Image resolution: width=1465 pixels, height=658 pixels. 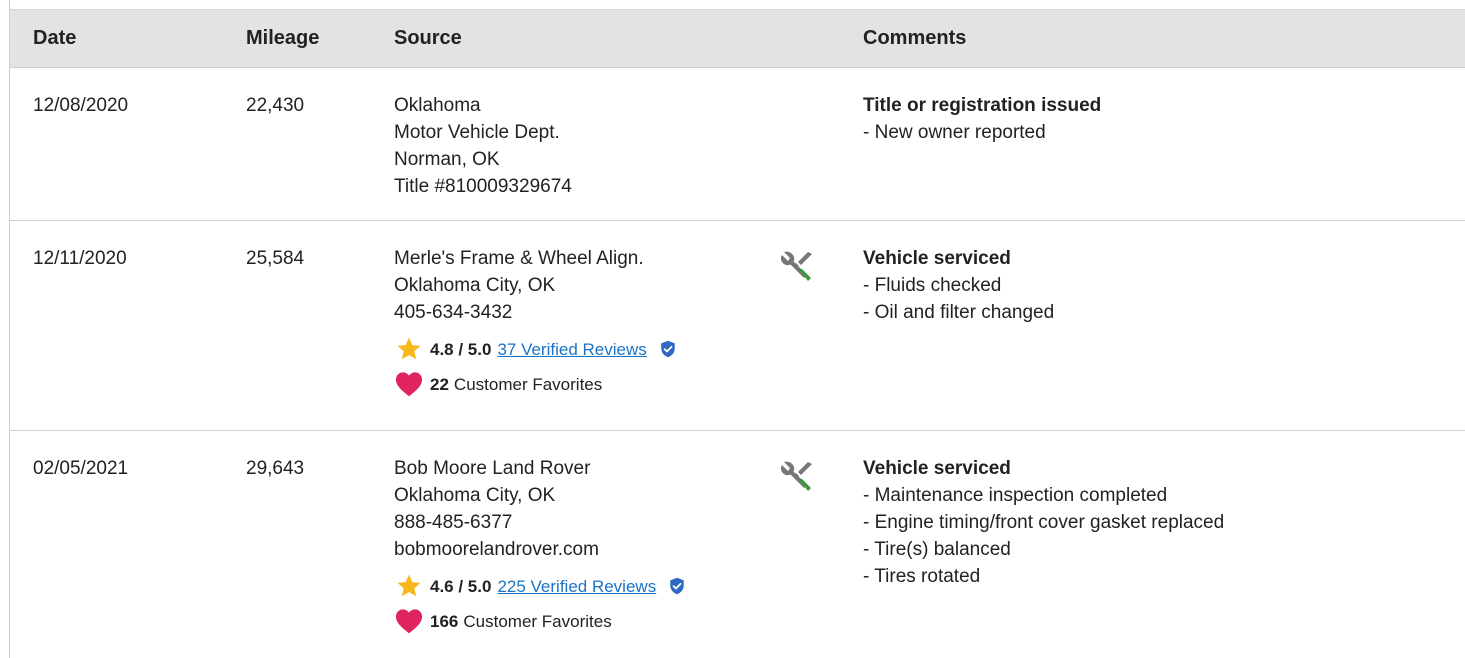 I want to click on row-date: 12/08/2020, so click(x=81, y=105).